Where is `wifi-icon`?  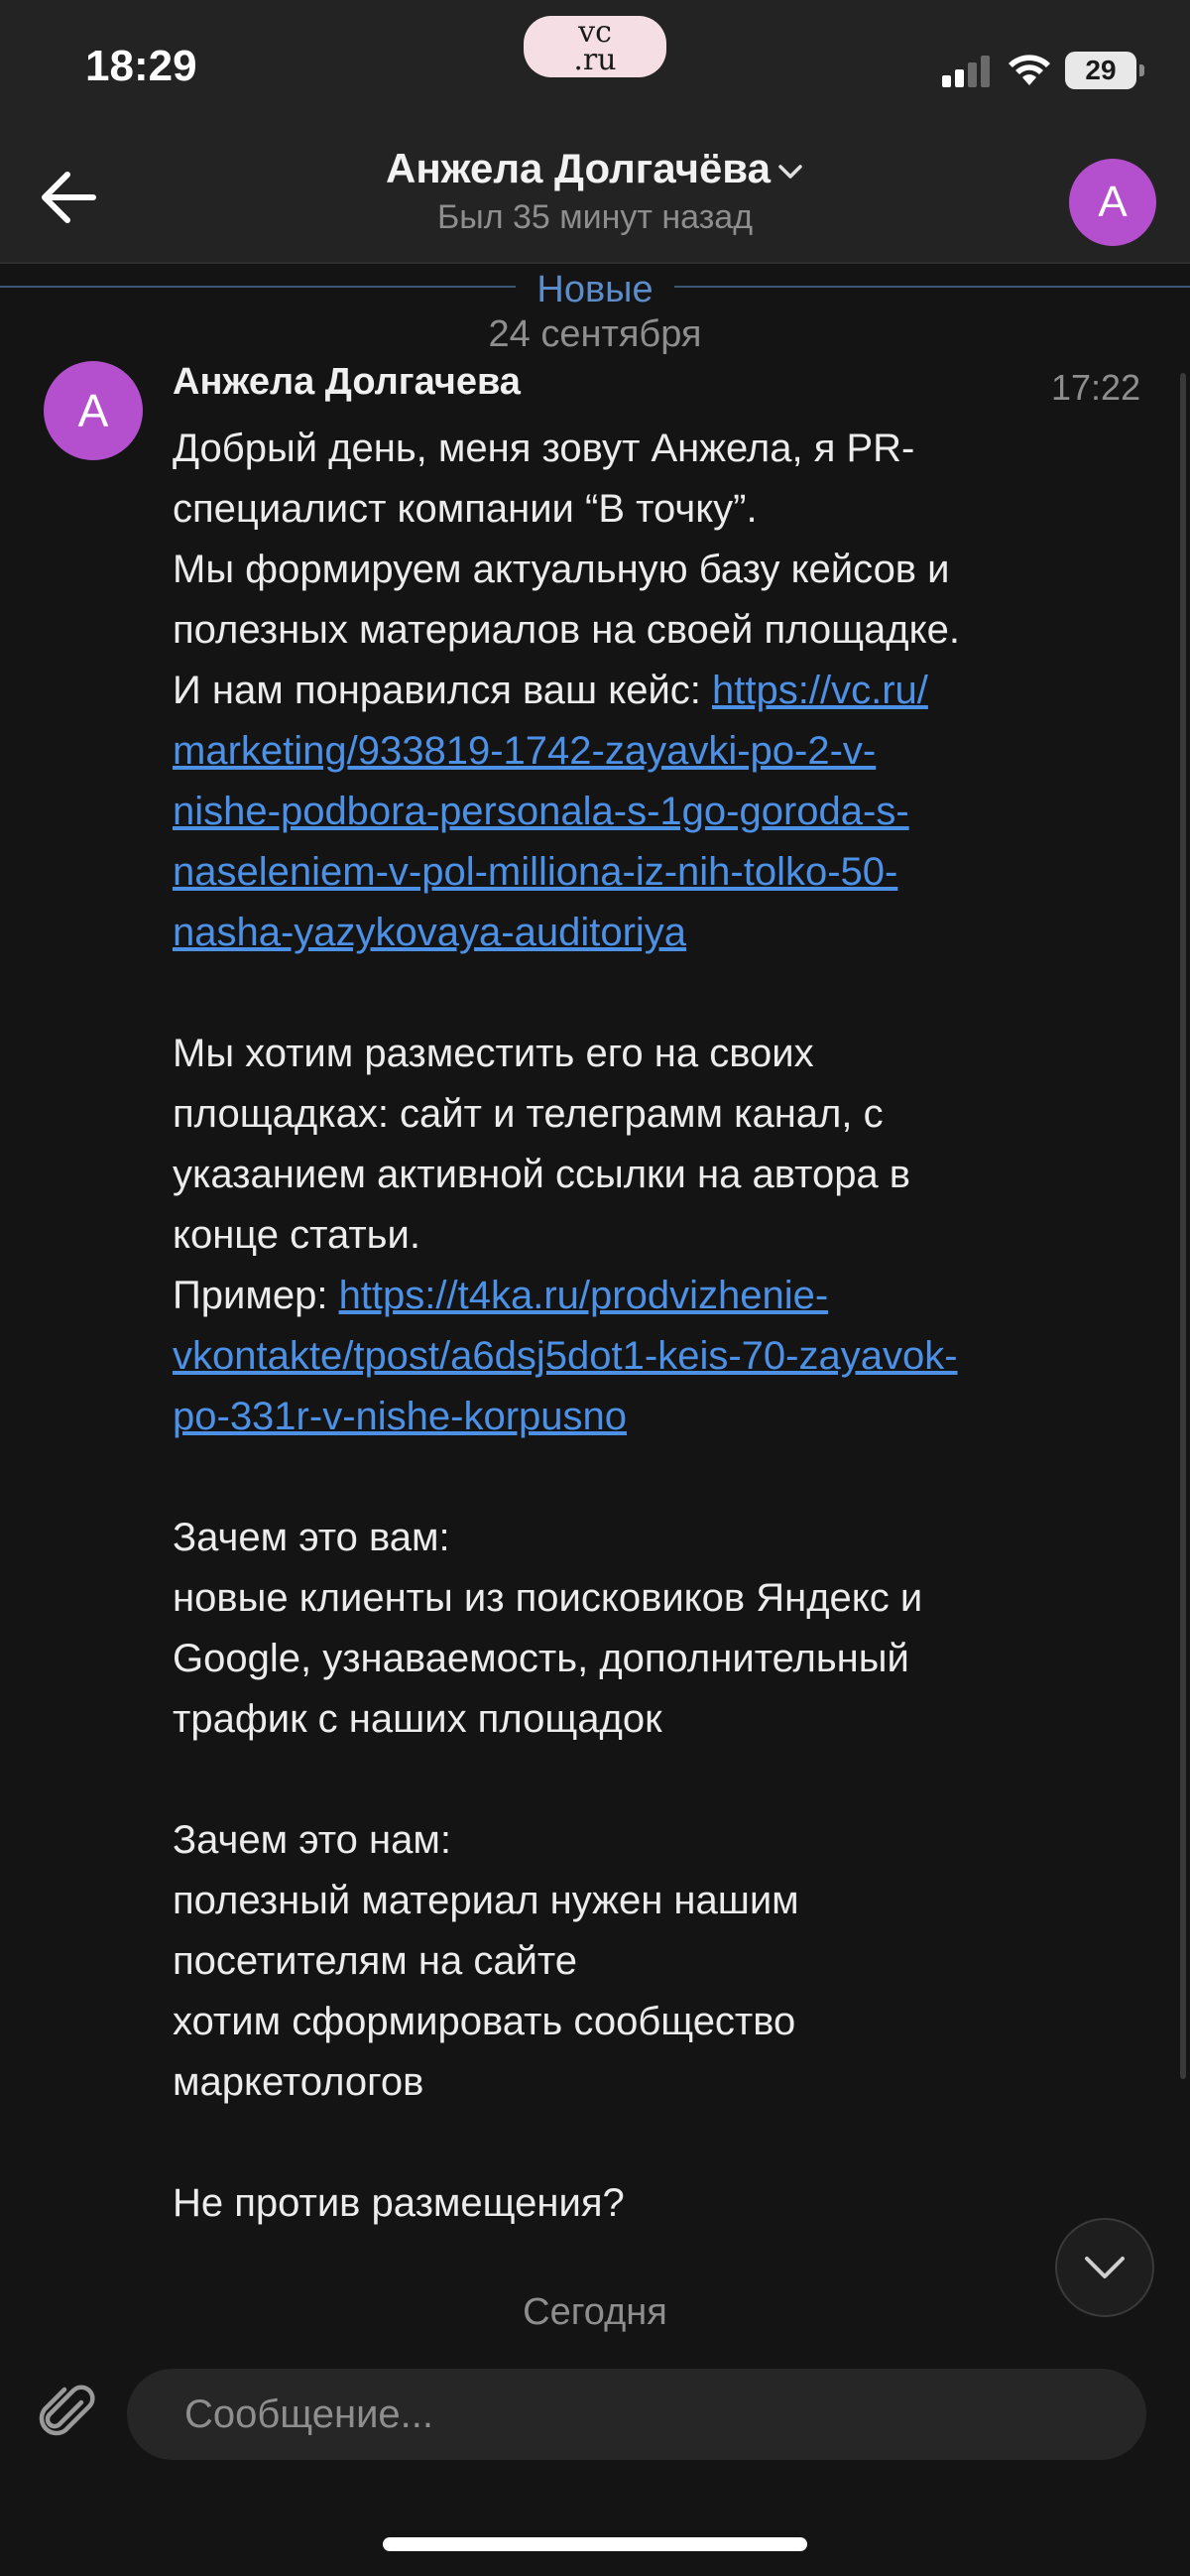 wifi-icon is located at coordinates (1029, 70).